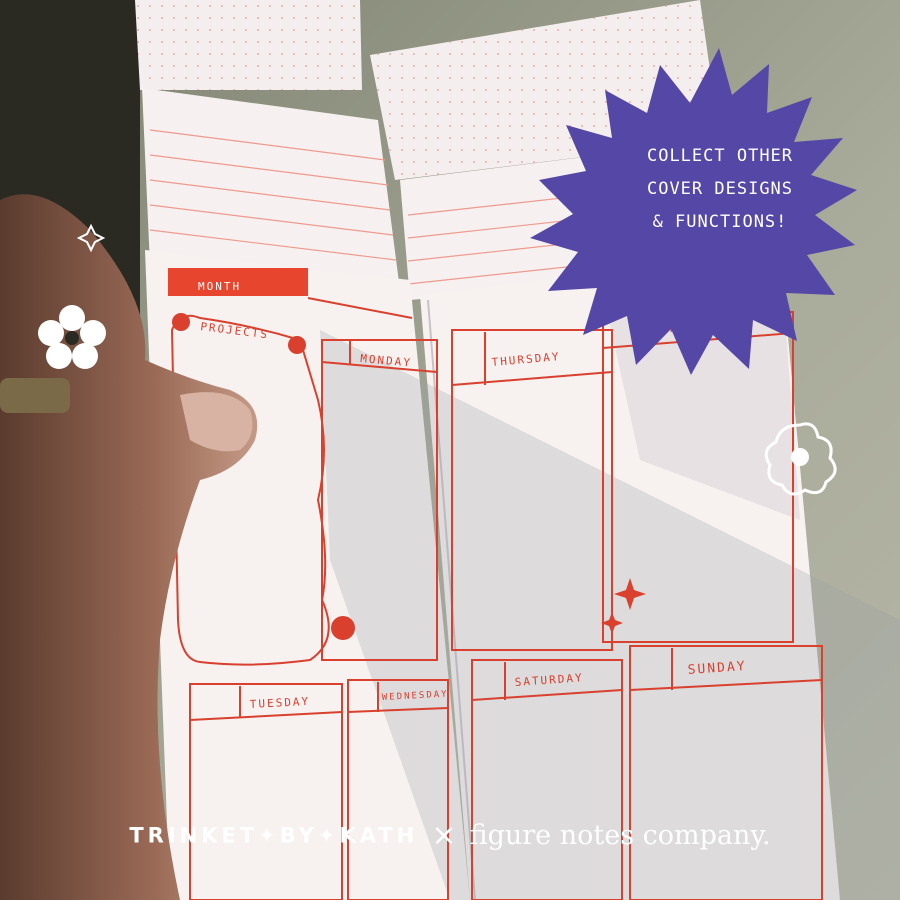 The image size is (900, 900). I want to click on brand-footer: TRINKET✦BY✦KATH × figure notes company., so click(450, 835).